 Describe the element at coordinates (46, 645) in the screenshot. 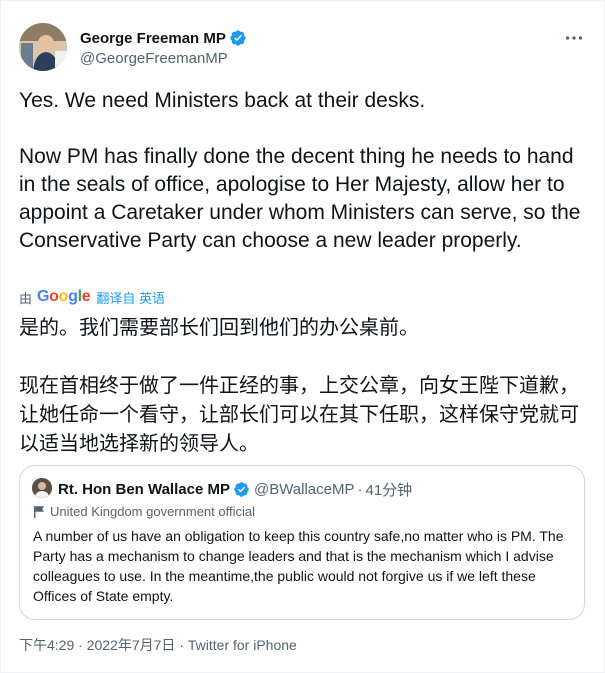

I see `tweet-time: 下午4:29` at that location.